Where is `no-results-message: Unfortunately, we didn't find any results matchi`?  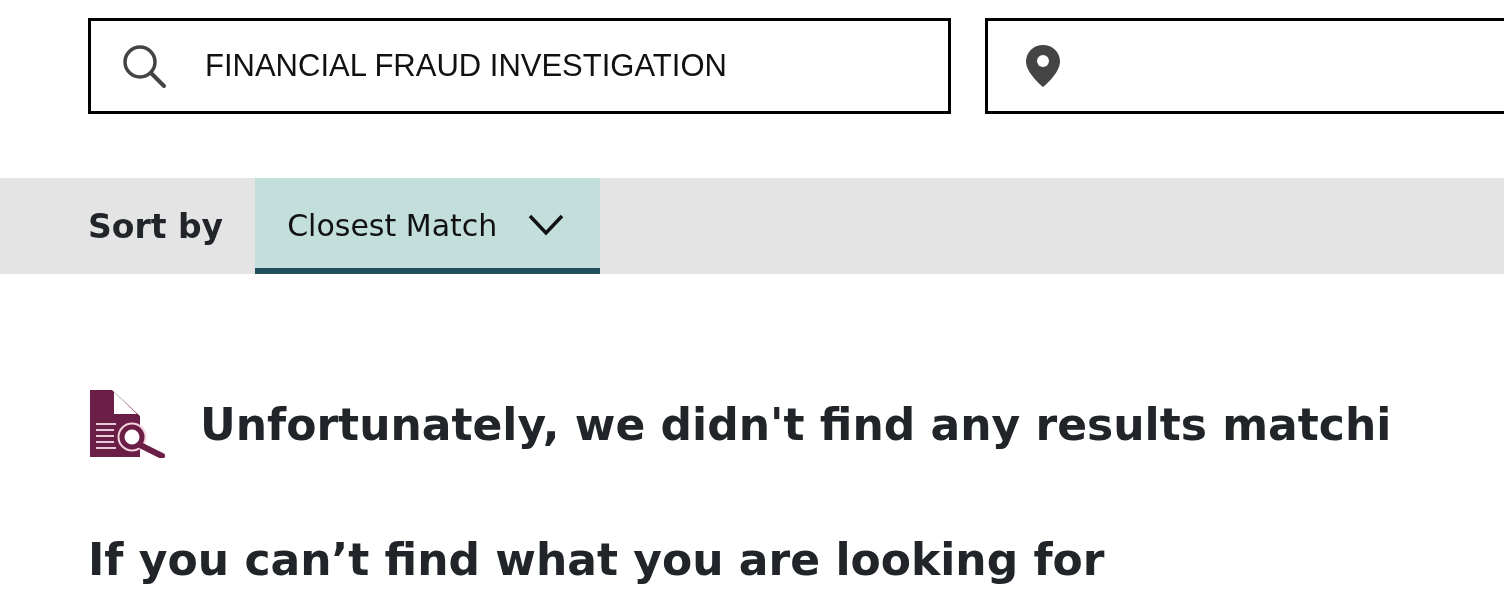 no-results-message: Unfortunately, we didn't find any results matchi is located at coordinates (796, 424).